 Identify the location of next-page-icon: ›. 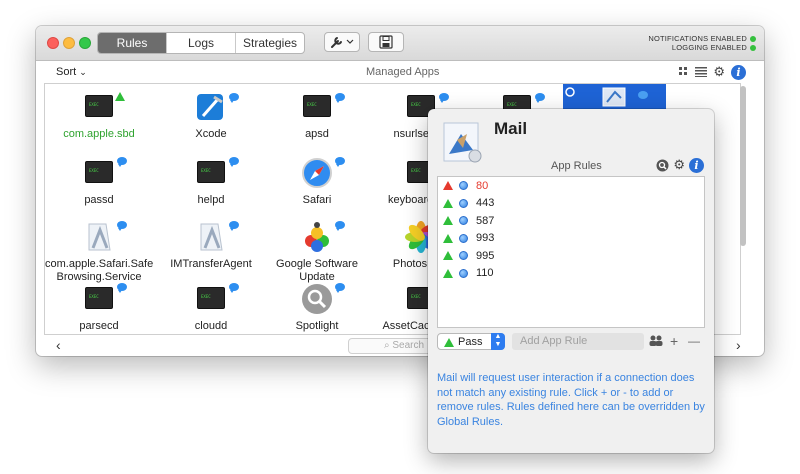
(738, 345).